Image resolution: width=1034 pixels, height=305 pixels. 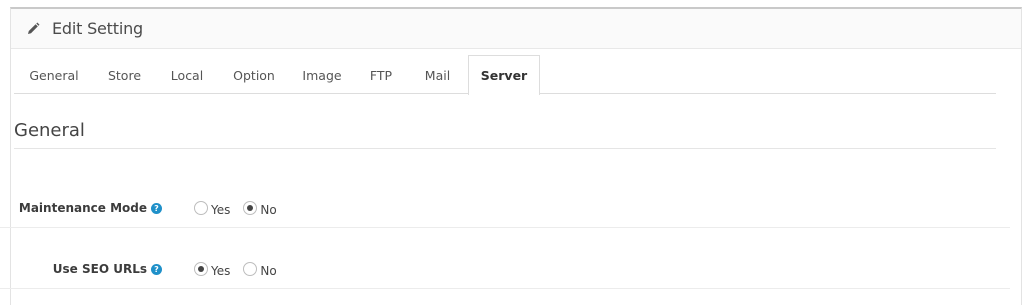 I want to click on panel-heading: Edit Setting, so click(x=516, y=29).